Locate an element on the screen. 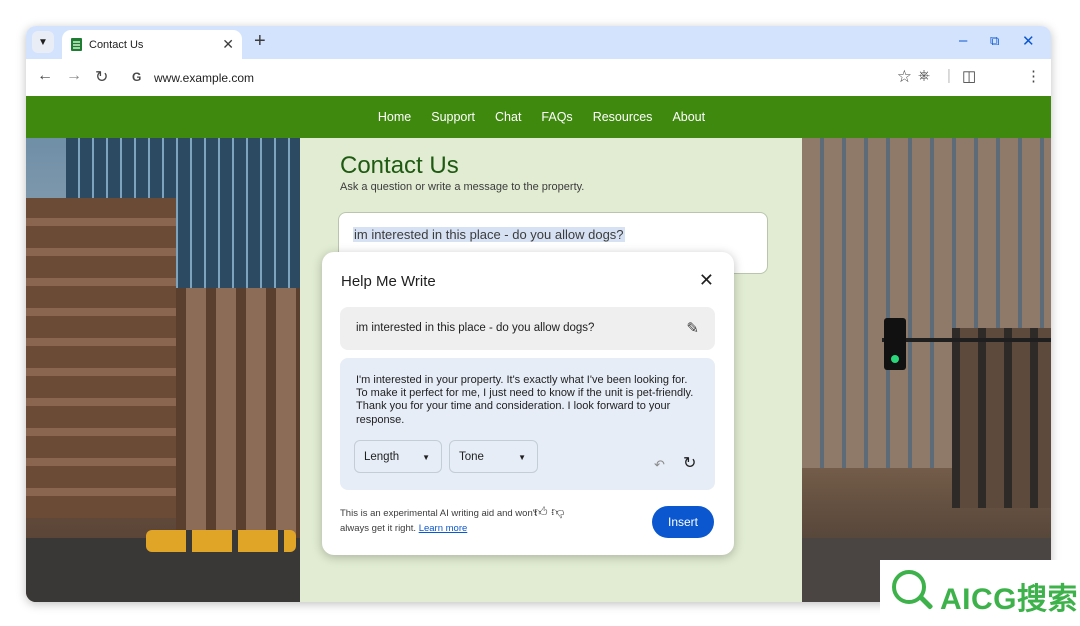  minimize-icon: – is located at coordinates (963, 40).